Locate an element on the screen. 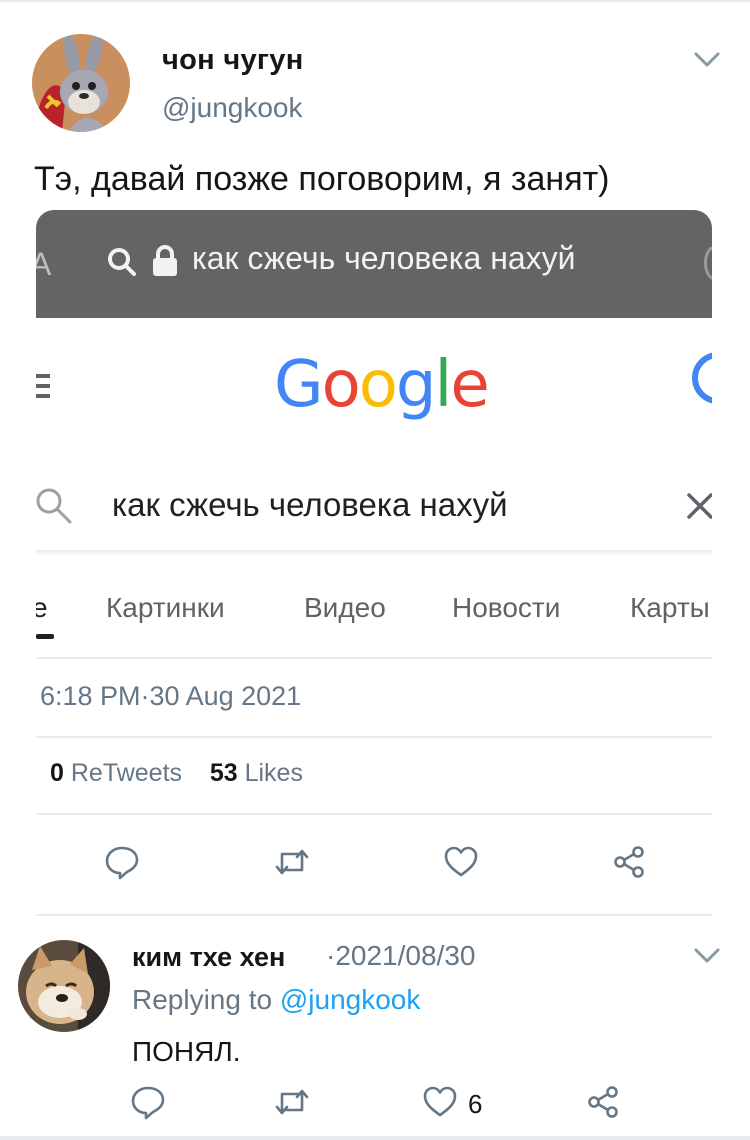  like-label: Likes is located at coordinates (274, 773).